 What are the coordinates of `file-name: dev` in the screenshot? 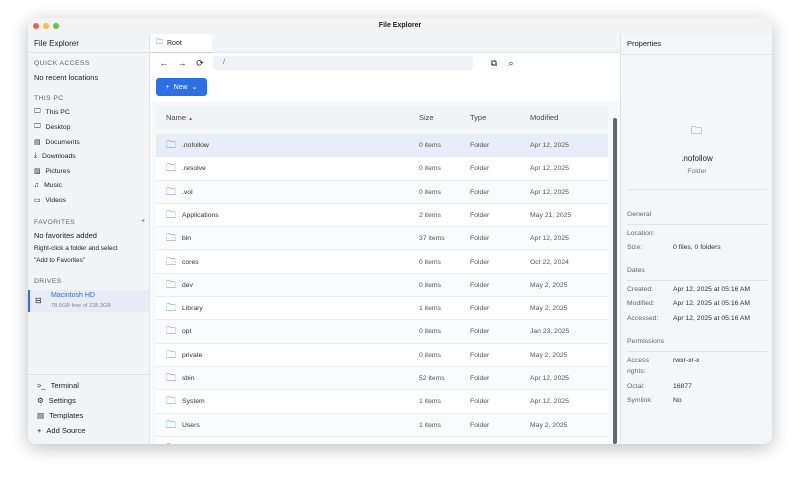 It's located at (187, 285).